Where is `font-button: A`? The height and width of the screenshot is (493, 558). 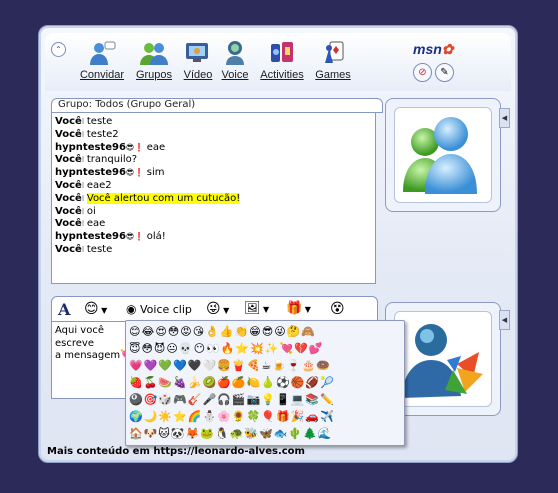
font-button: A is located at coordinates (64, 309).